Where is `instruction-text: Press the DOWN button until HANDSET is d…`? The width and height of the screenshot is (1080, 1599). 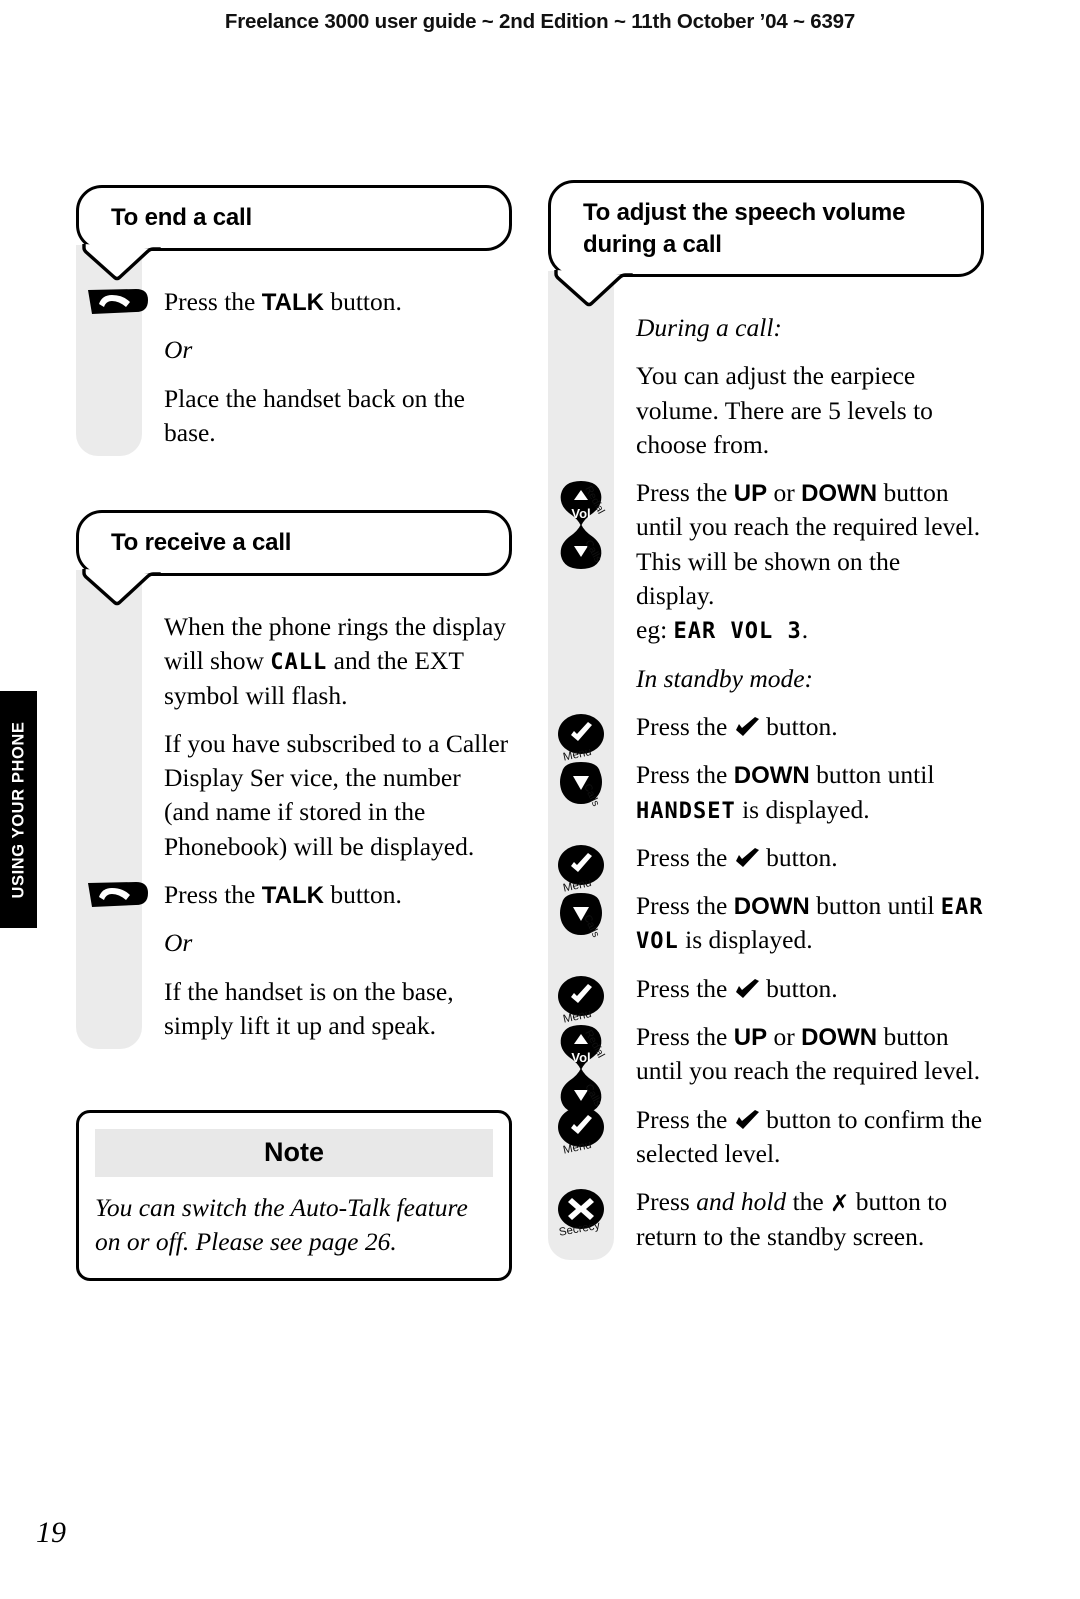 instruction-text: Press the DOWN button until HANDSET is d… is located at coordinates (785, 792).